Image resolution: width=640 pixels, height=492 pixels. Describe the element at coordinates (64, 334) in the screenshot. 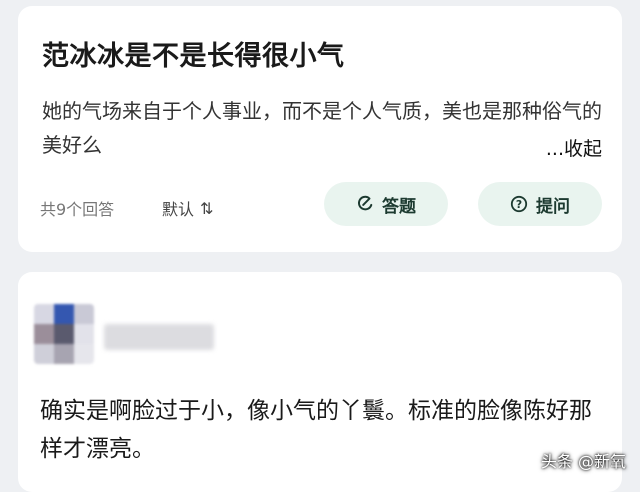

I see `avatar` at that location.